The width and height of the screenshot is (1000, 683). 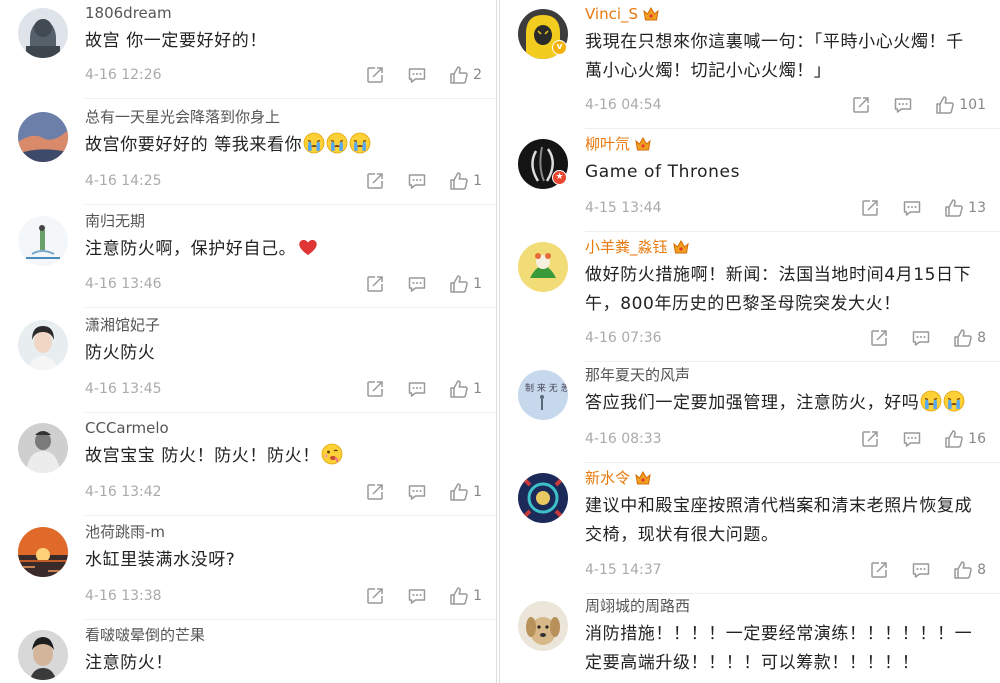 I want to click on like-button: 2, so click(x=465, y=75).